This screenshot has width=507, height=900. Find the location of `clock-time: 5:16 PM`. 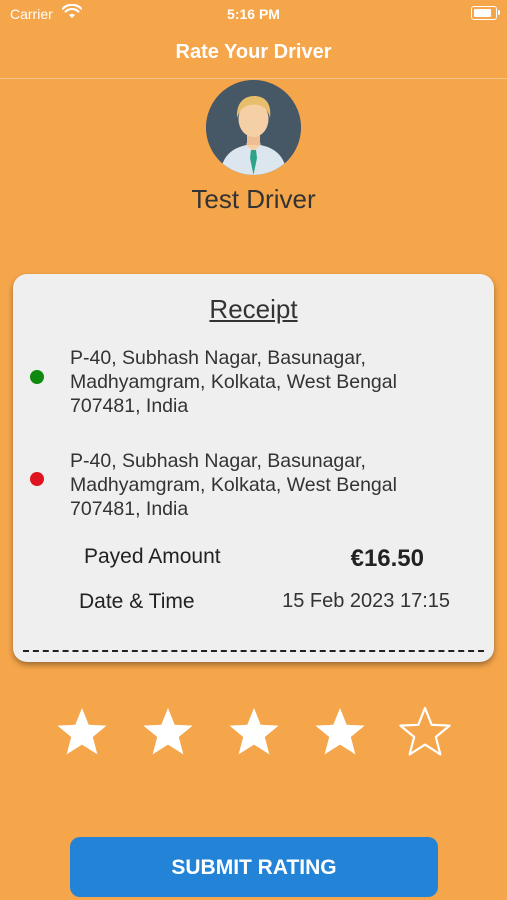

clock-time: 5:16 PM is located at coordinates (253, 14).